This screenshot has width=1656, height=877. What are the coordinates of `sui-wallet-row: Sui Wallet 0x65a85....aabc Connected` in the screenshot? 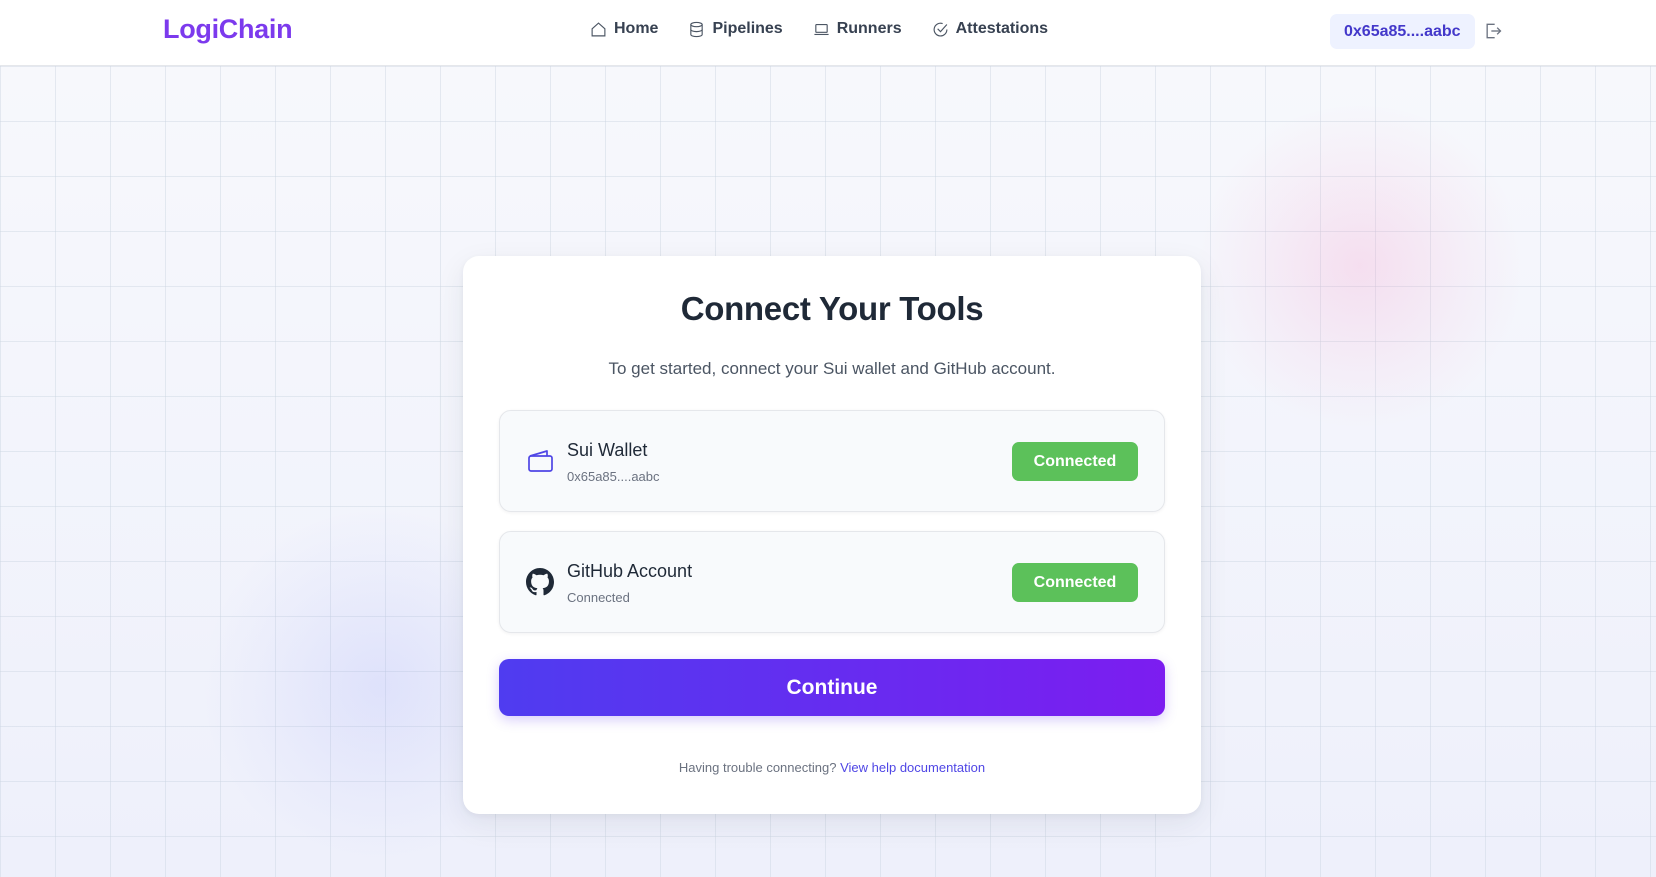 It's located at (832, 461).